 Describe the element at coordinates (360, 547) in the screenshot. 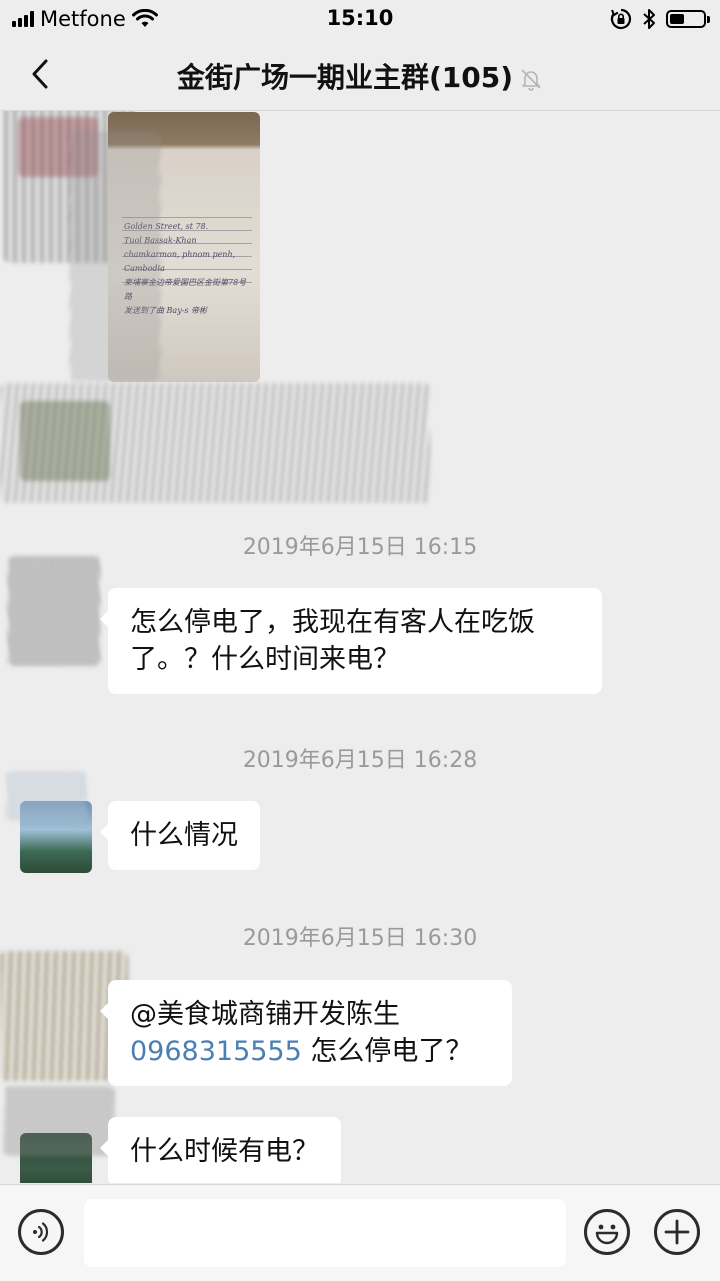

I see `message-timestamp: 2019年6月15日 16:15` at that location.